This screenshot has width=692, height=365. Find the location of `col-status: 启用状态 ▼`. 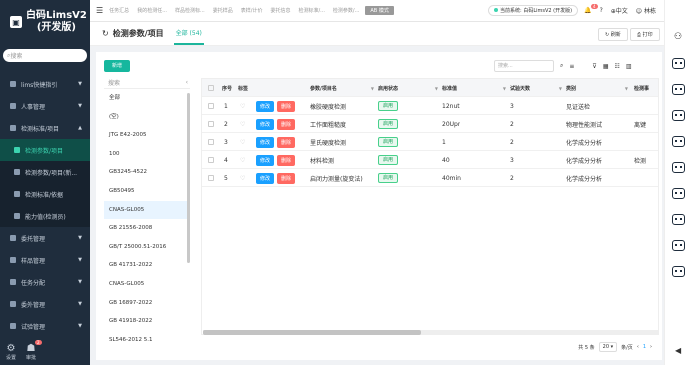

col-status: 启用状态 ▼ is located at coordinates (410, 88).